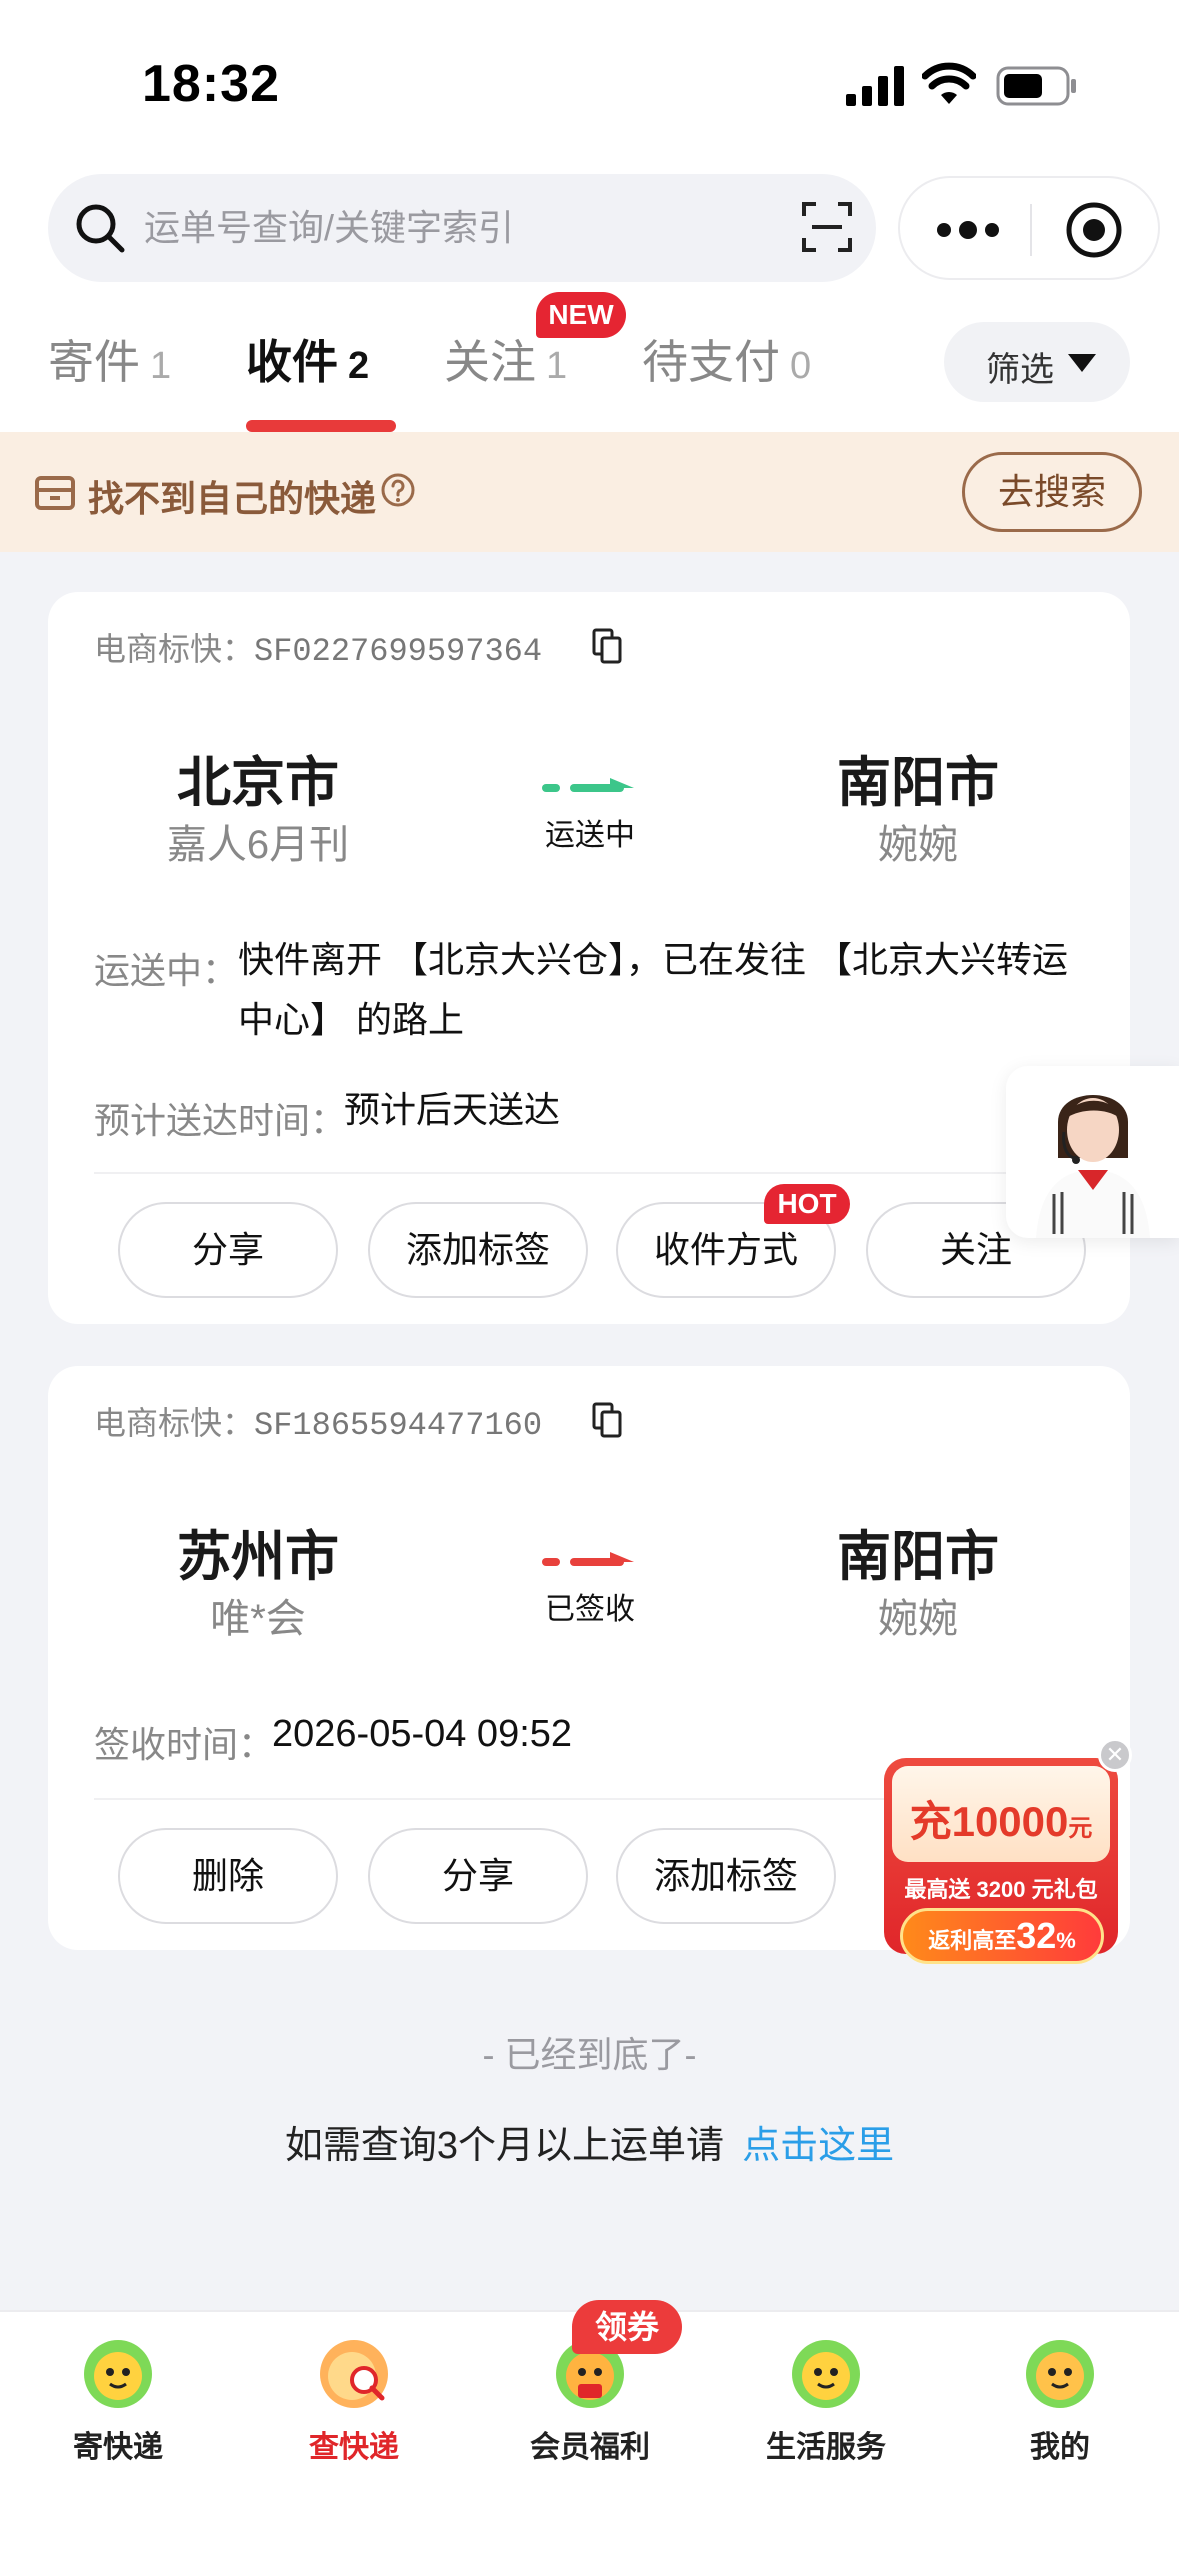 The width and height of the screenshot is (1179, 2556). I want to click on promo-gift-text: 最高送 3200 元礼包, so click(1001, 1889).